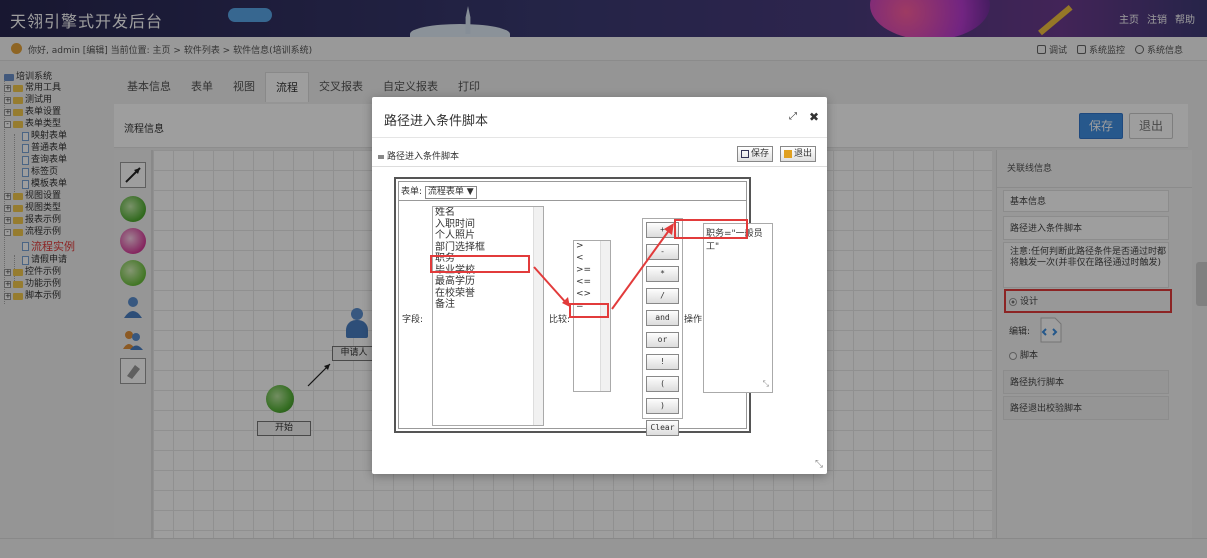  What do you see at coordinates (662, 340) in the screenshot?
I see `op-or-button: or` at bounding box center [662, 340].